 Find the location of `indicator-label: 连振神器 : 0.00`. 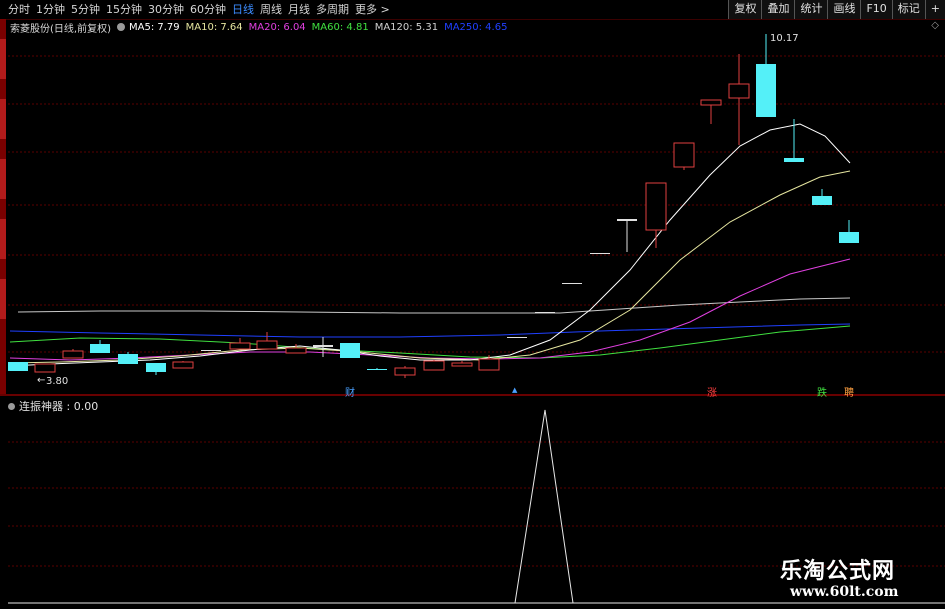

indicator-label: 连振神器 : 0.00 is located at coordinates (59, 406).